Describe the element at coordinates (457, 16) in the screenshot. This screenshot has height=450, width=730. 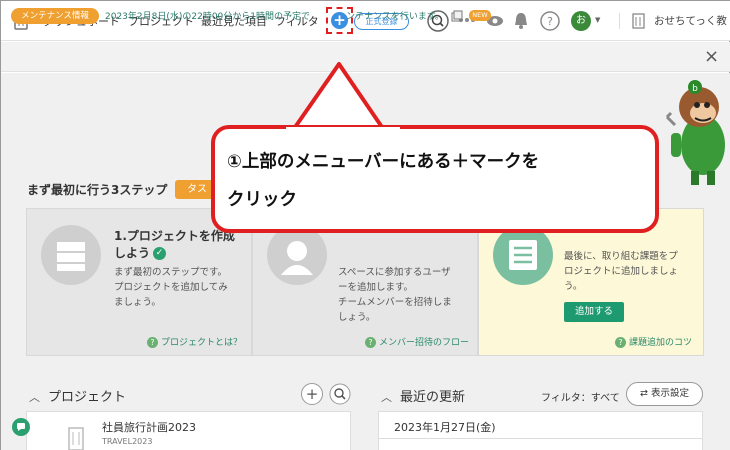
I see `external-window-icon` at that location.